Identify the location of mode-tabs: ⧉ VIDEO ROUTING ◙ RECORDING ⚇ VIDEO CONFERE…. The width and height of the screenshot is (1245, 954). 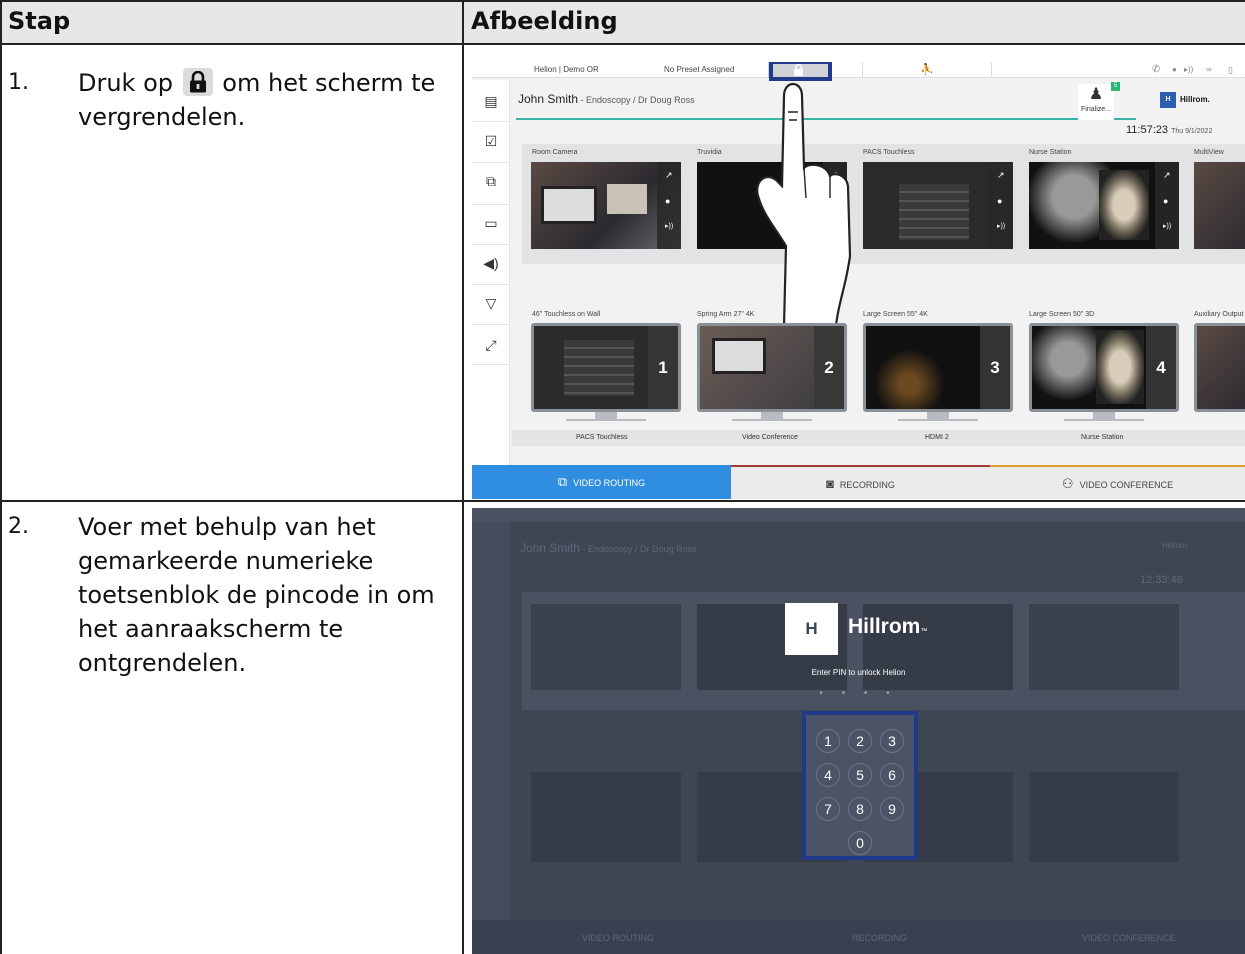
(858, 482).